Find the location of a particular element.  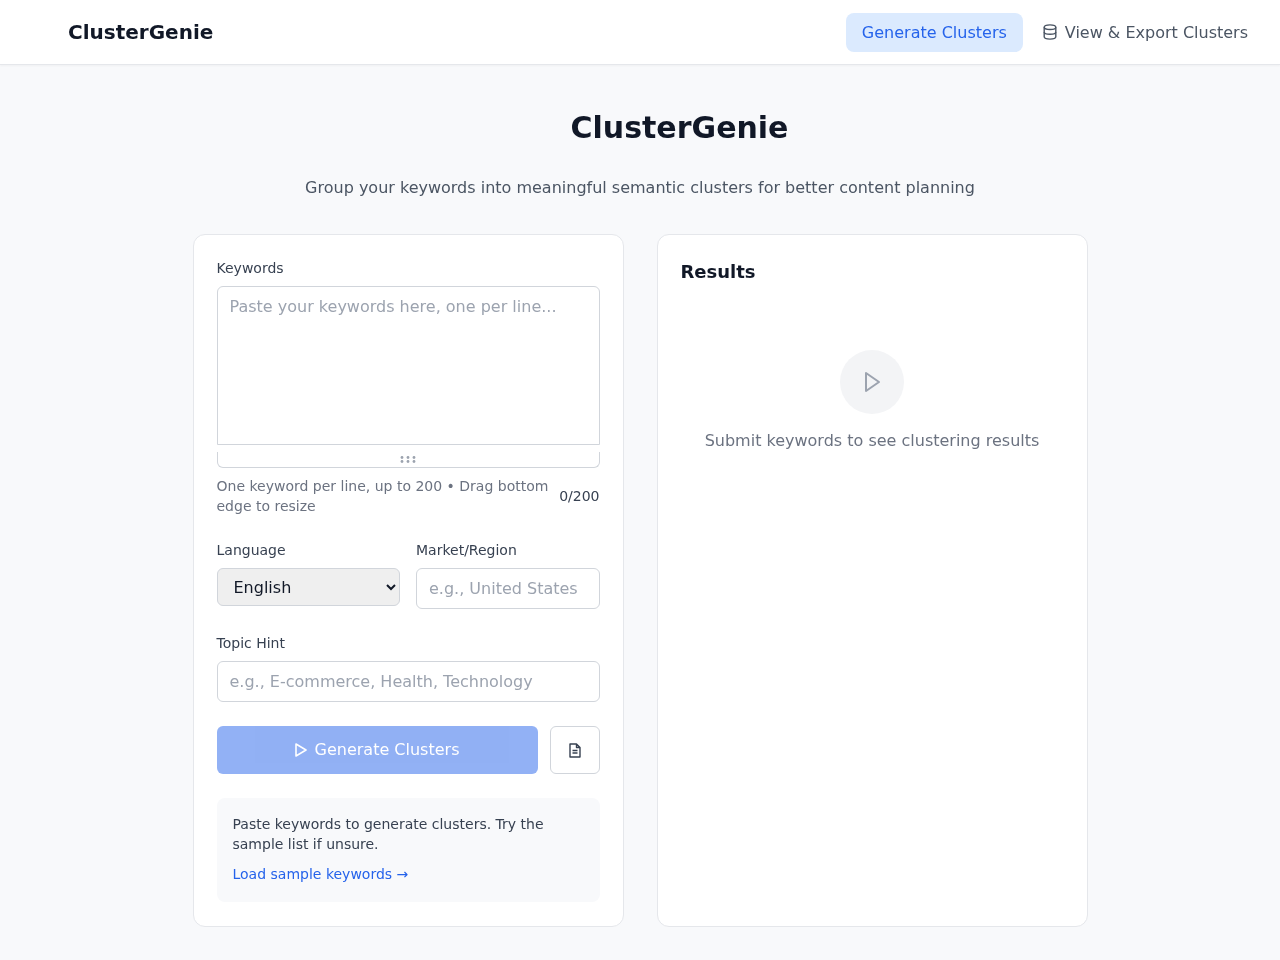

field-label: Market/Region is located at coordinates (467, 550).